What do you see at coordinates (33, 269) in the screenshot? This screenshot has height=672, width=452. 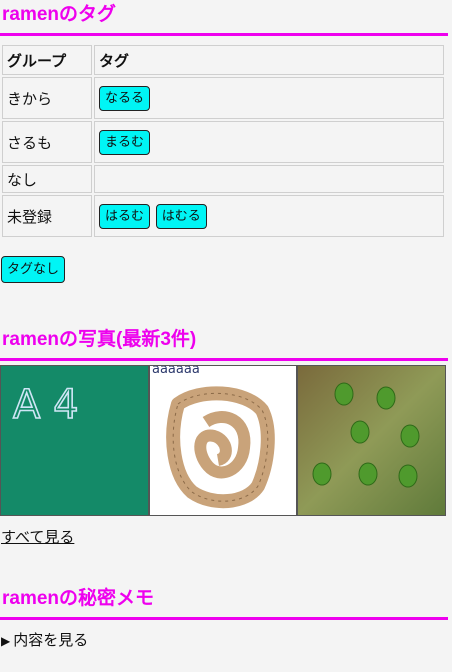 I see `no-tag-button: タグなし` at bounding box center [33, 269].